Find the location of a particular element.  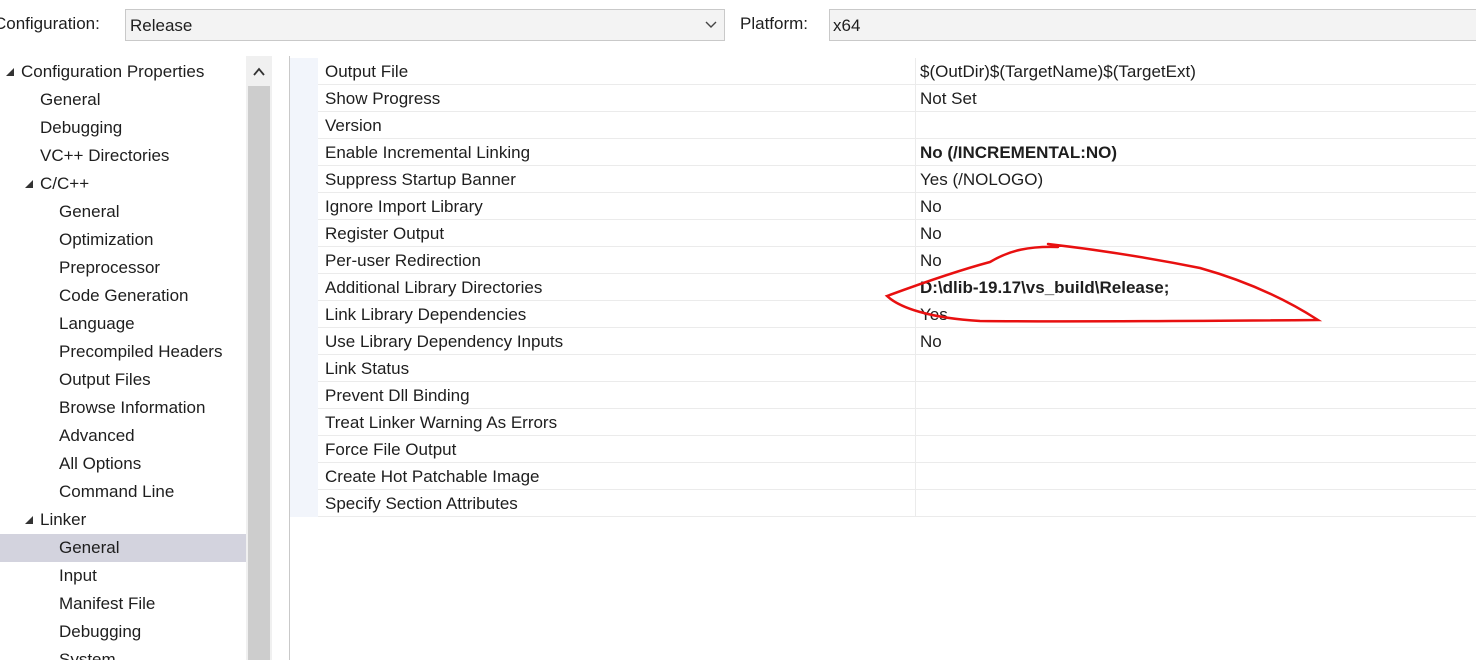

tree-item: Configuration Properties is located at coordinates (123, 72).